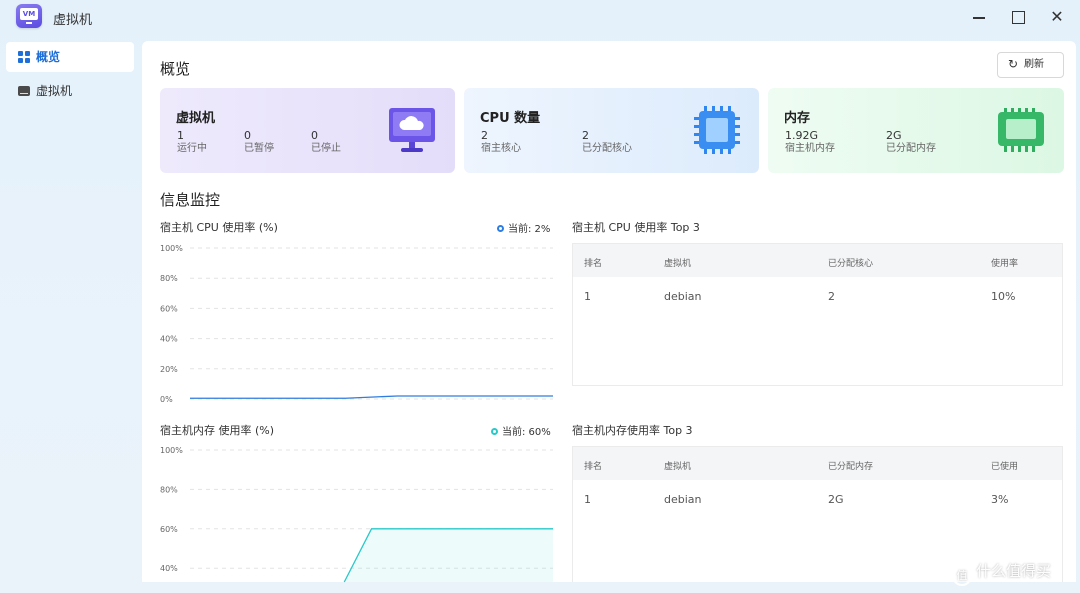  Describe the element at coordinates (1057, 17) in the screenshot. I see `close-button: ✕` at that location.